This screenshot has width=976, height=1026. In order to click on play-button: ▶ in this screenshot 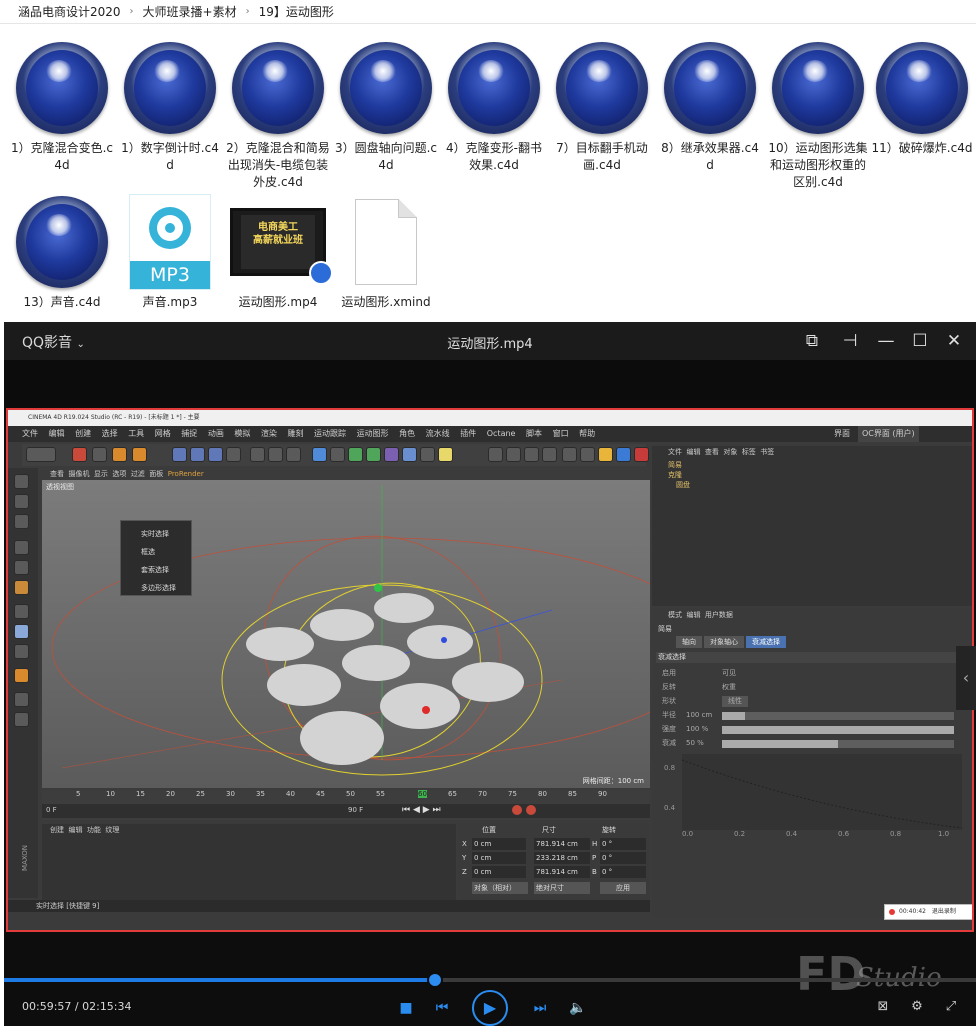, I will do `click(490, 1008)`.